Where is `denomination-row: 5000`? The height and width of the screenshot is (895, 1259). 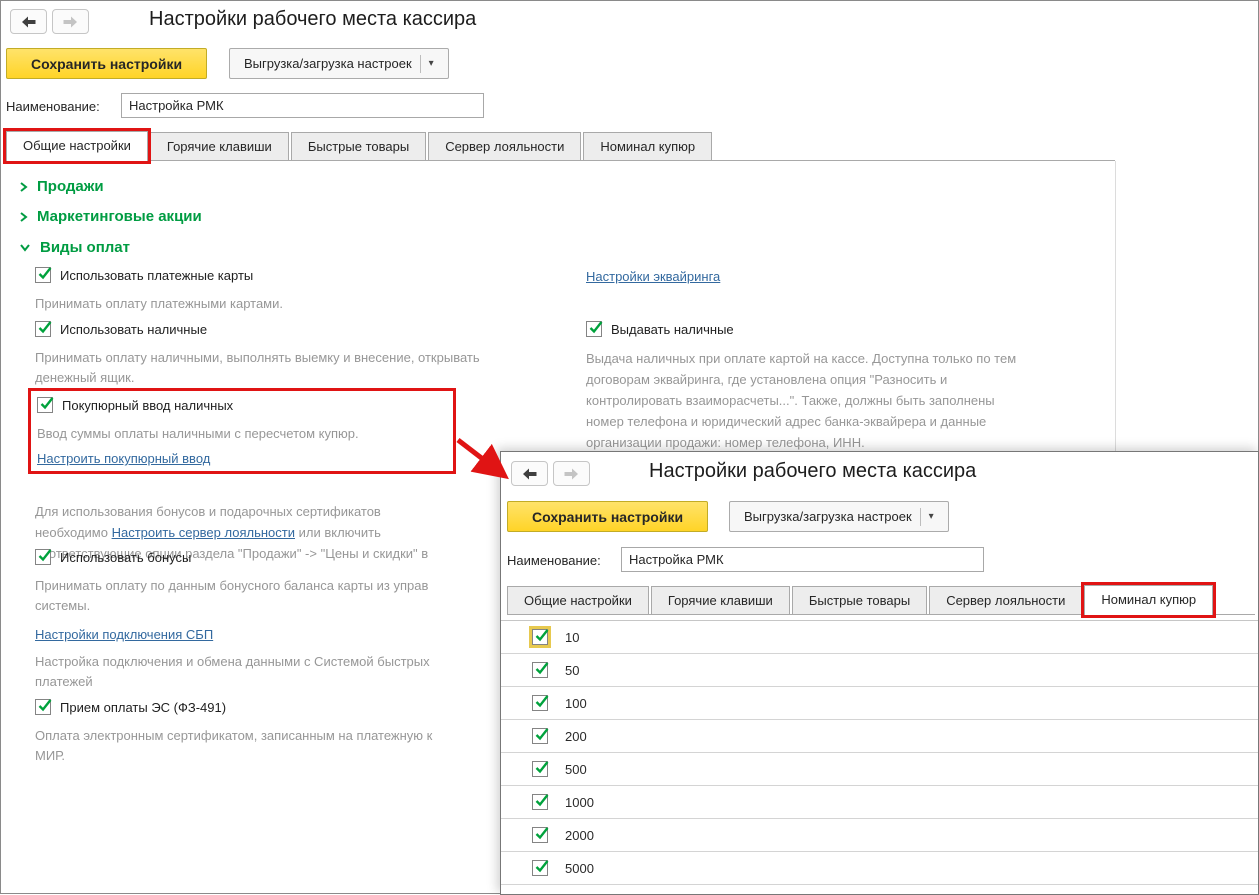 denomination-row: 5000 is located at coordinates (879, 868).